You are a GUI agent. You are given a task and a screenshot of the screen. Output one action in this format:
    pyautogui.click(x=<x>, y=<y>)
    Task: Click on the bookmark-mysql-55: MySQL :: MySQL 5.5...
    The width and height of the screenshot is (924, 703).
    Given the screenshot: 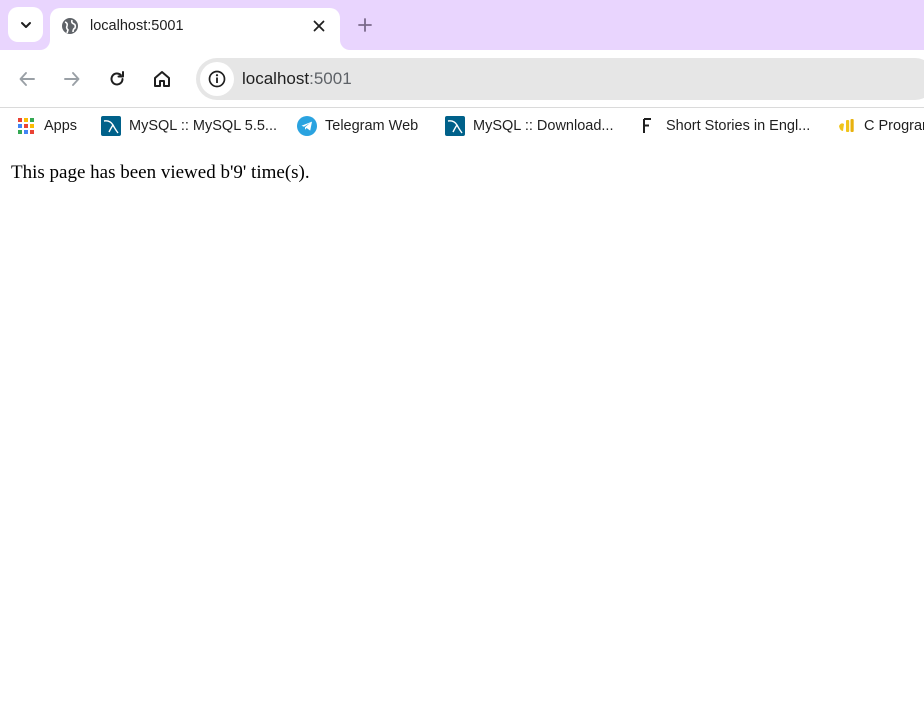 What is the action you would take?
    pyautogui.click(x=189, y=126)
    